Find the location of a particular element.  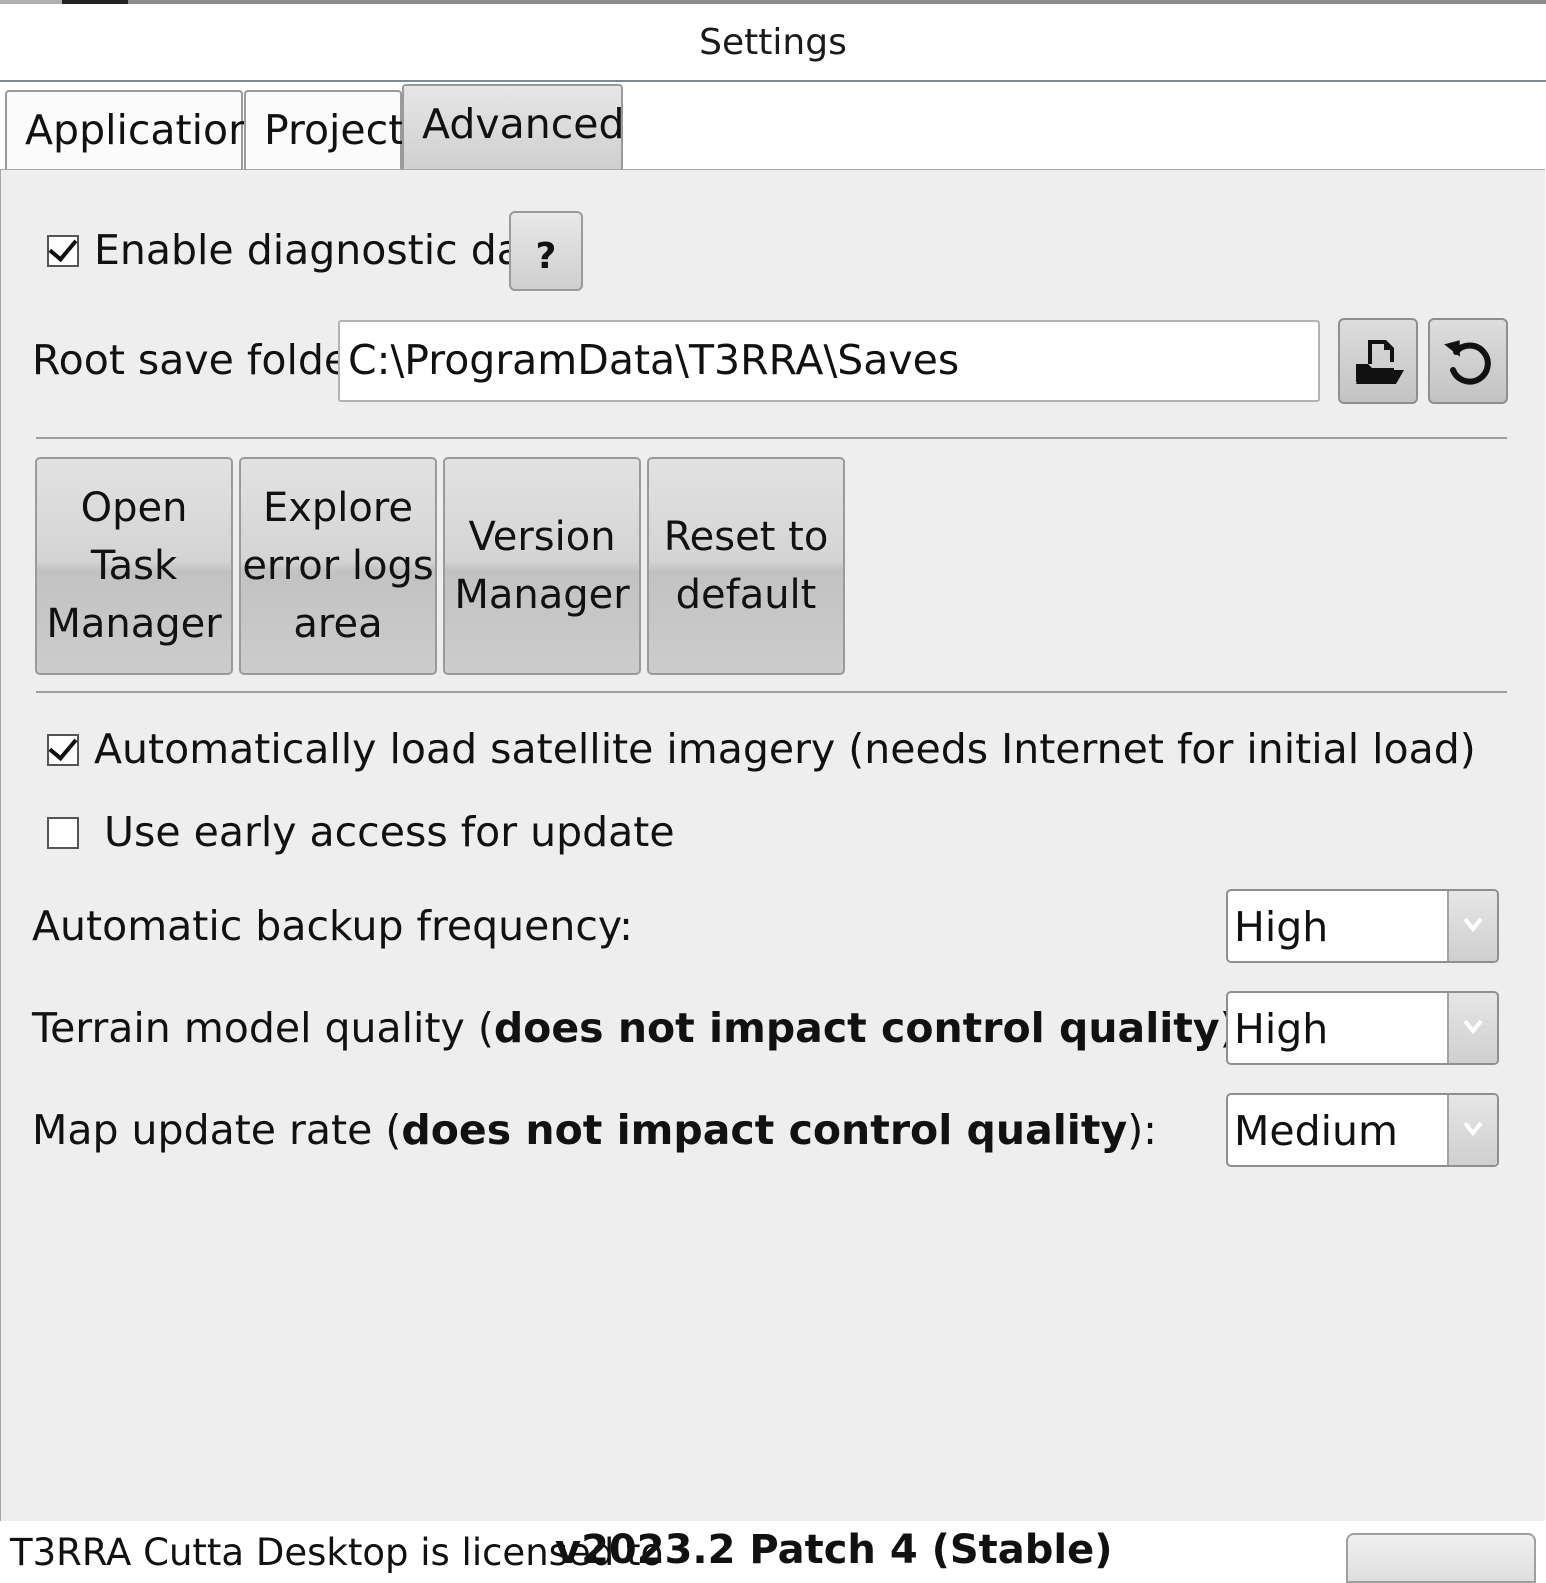

open-task-manager-button: Open Task Manager is located at coordinates (134, 566).